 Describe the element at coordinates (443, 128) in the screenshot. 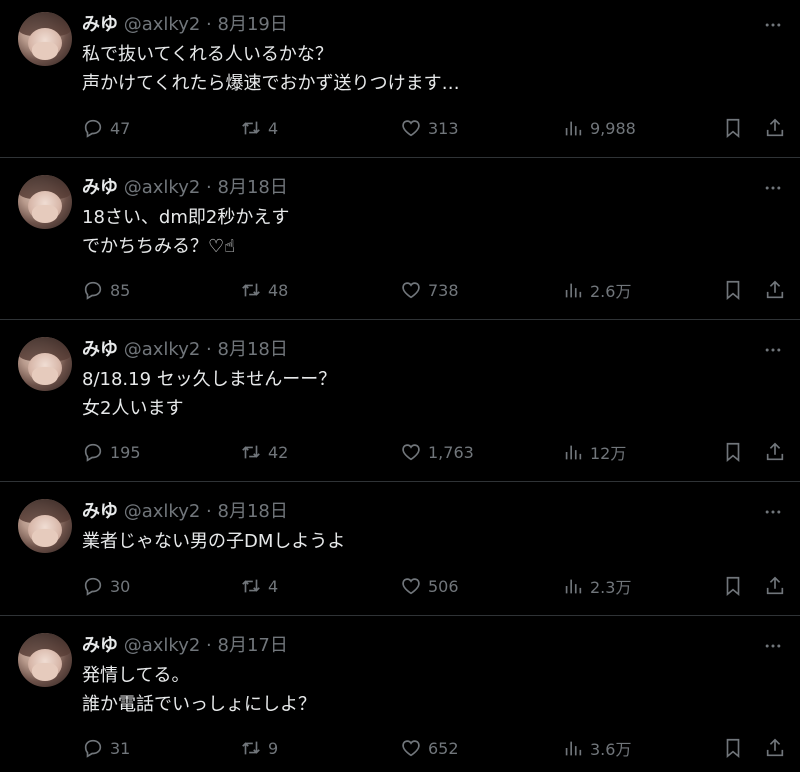

I see `like-count: 313` at that location.